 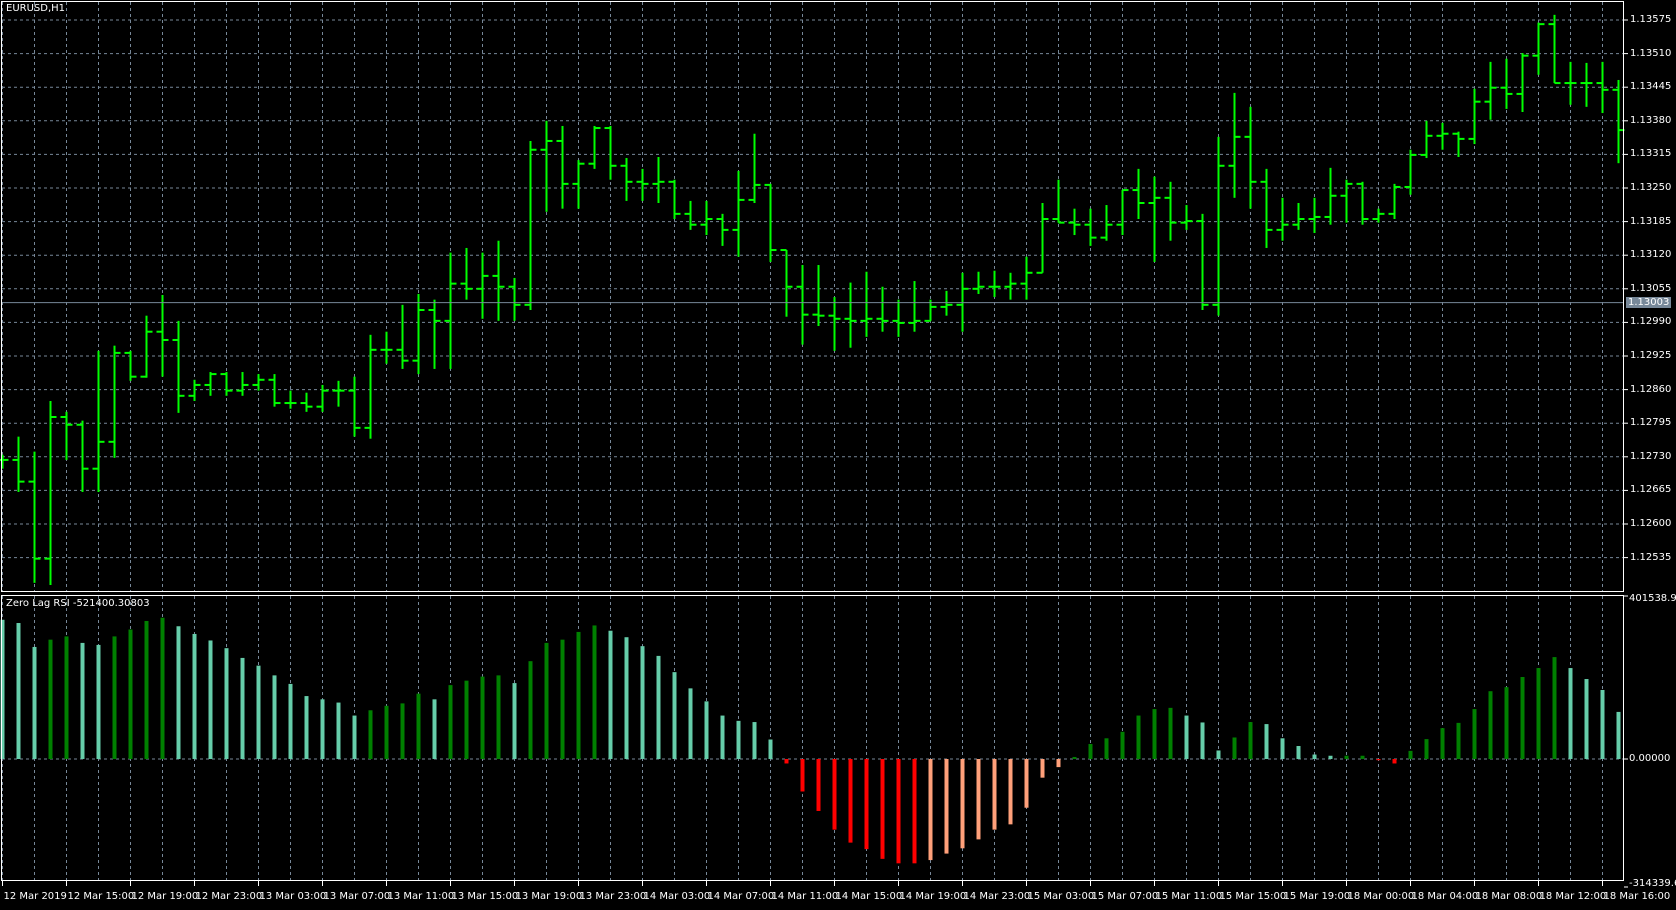 What do you see at coordinates (1651, 187) in the screenshot?
I see `price-axis-label: 1.13250` at bounding box center [1651, 187].